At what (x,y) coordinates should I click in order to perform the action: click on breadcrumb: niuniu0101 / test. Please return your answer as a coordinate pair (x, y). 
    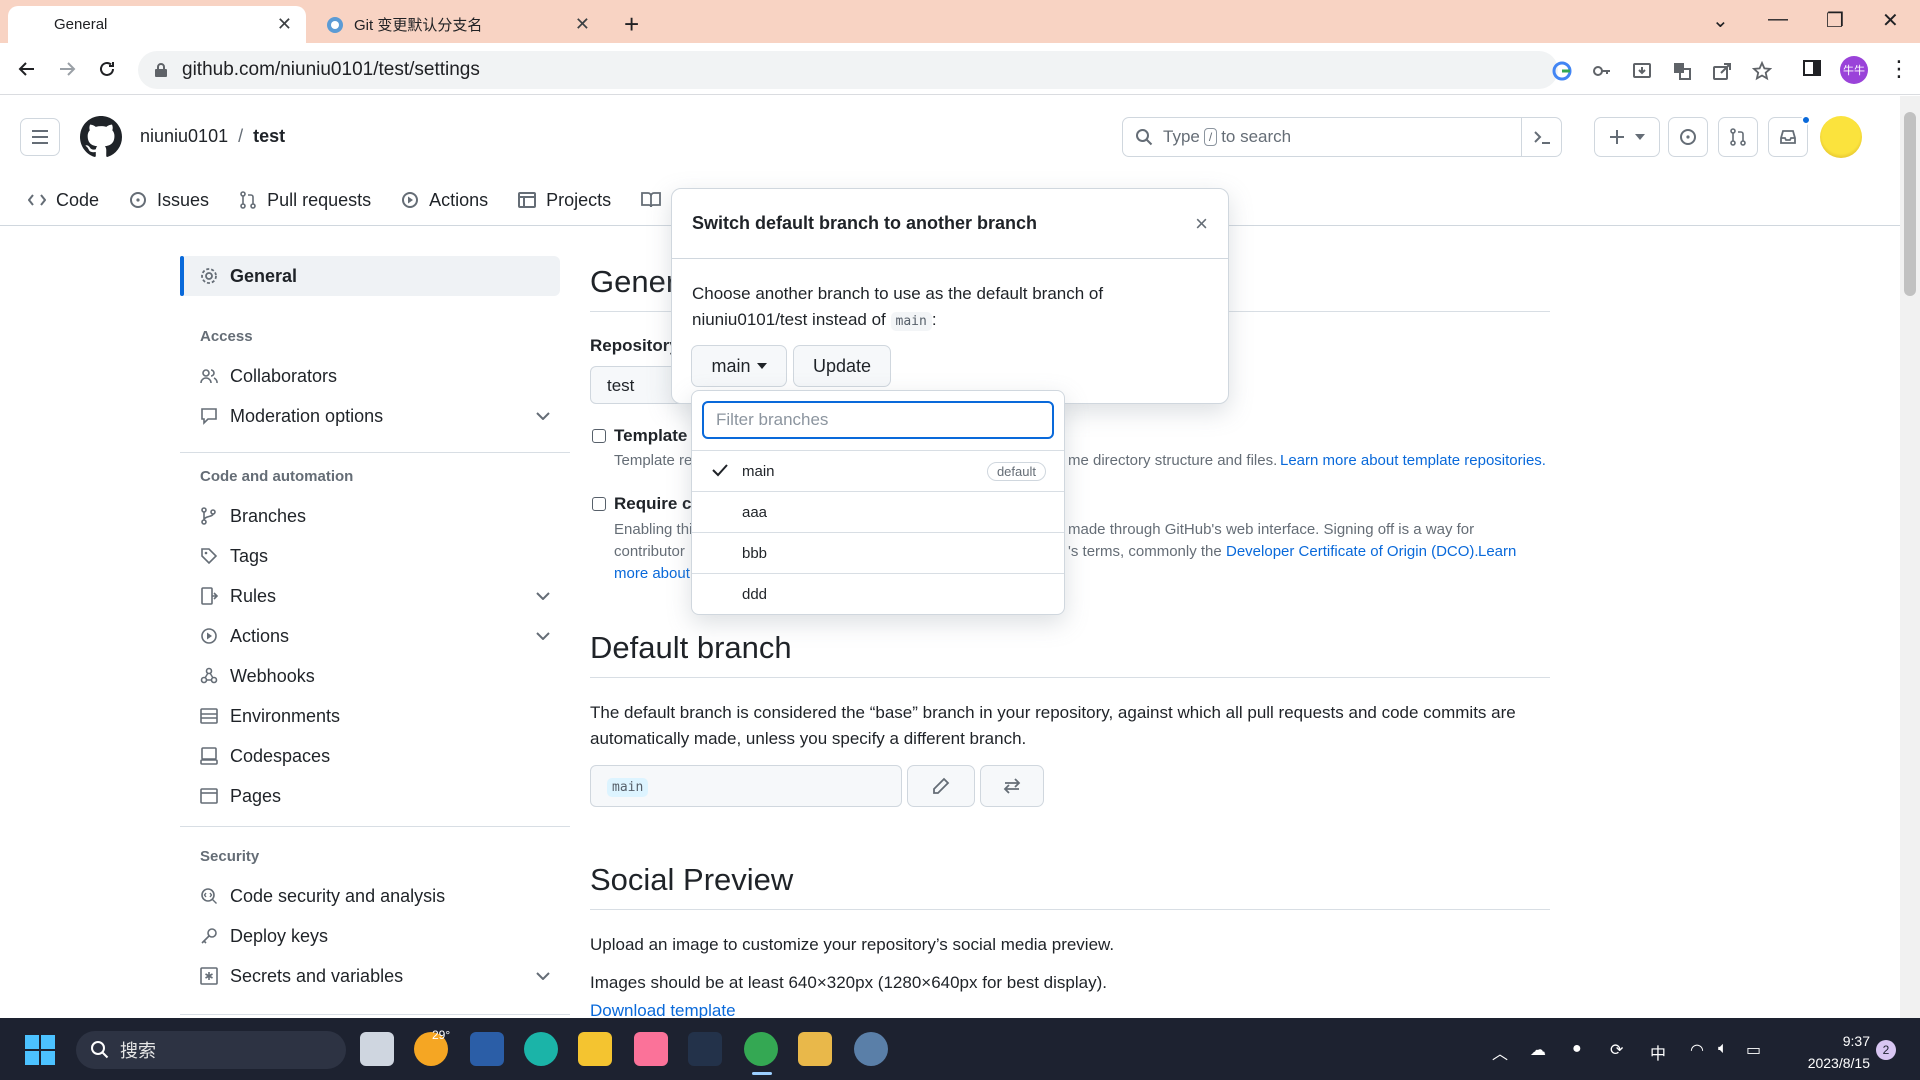
    Looking at the image, I should click on (212, 136).